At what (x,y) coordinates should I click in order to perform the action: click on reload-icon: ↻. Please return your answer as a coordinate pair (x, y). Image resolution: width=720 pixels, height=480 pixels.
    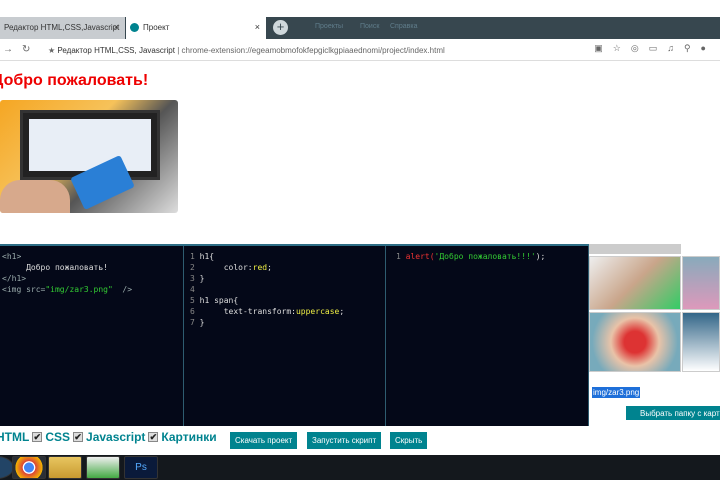
    Looking at the image, I should click on (26, 49).